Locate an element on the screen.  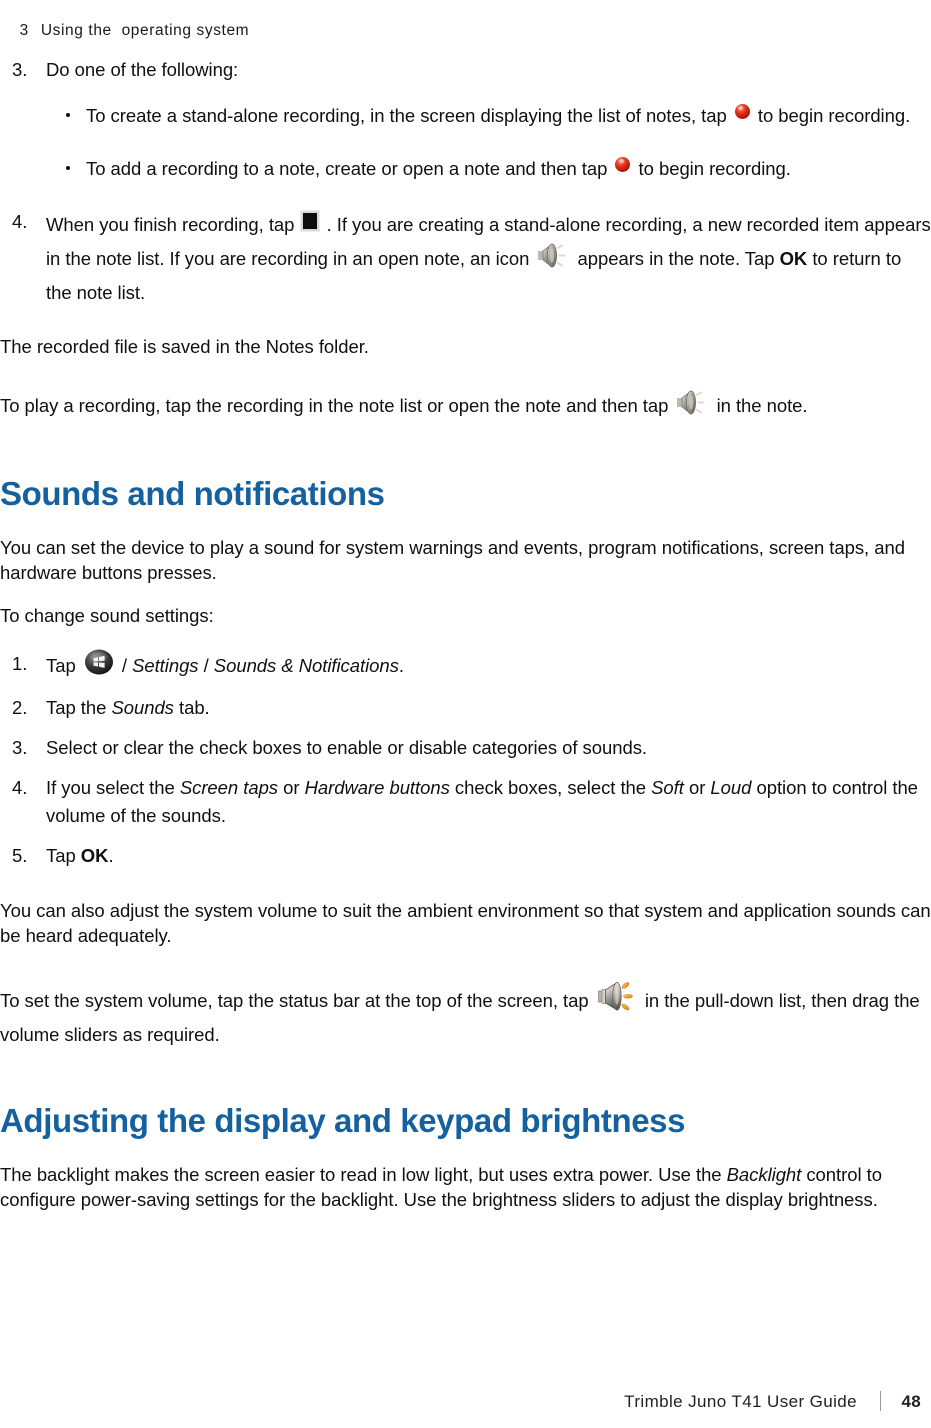
windows-start-icon is located at coordinates (99, 662).